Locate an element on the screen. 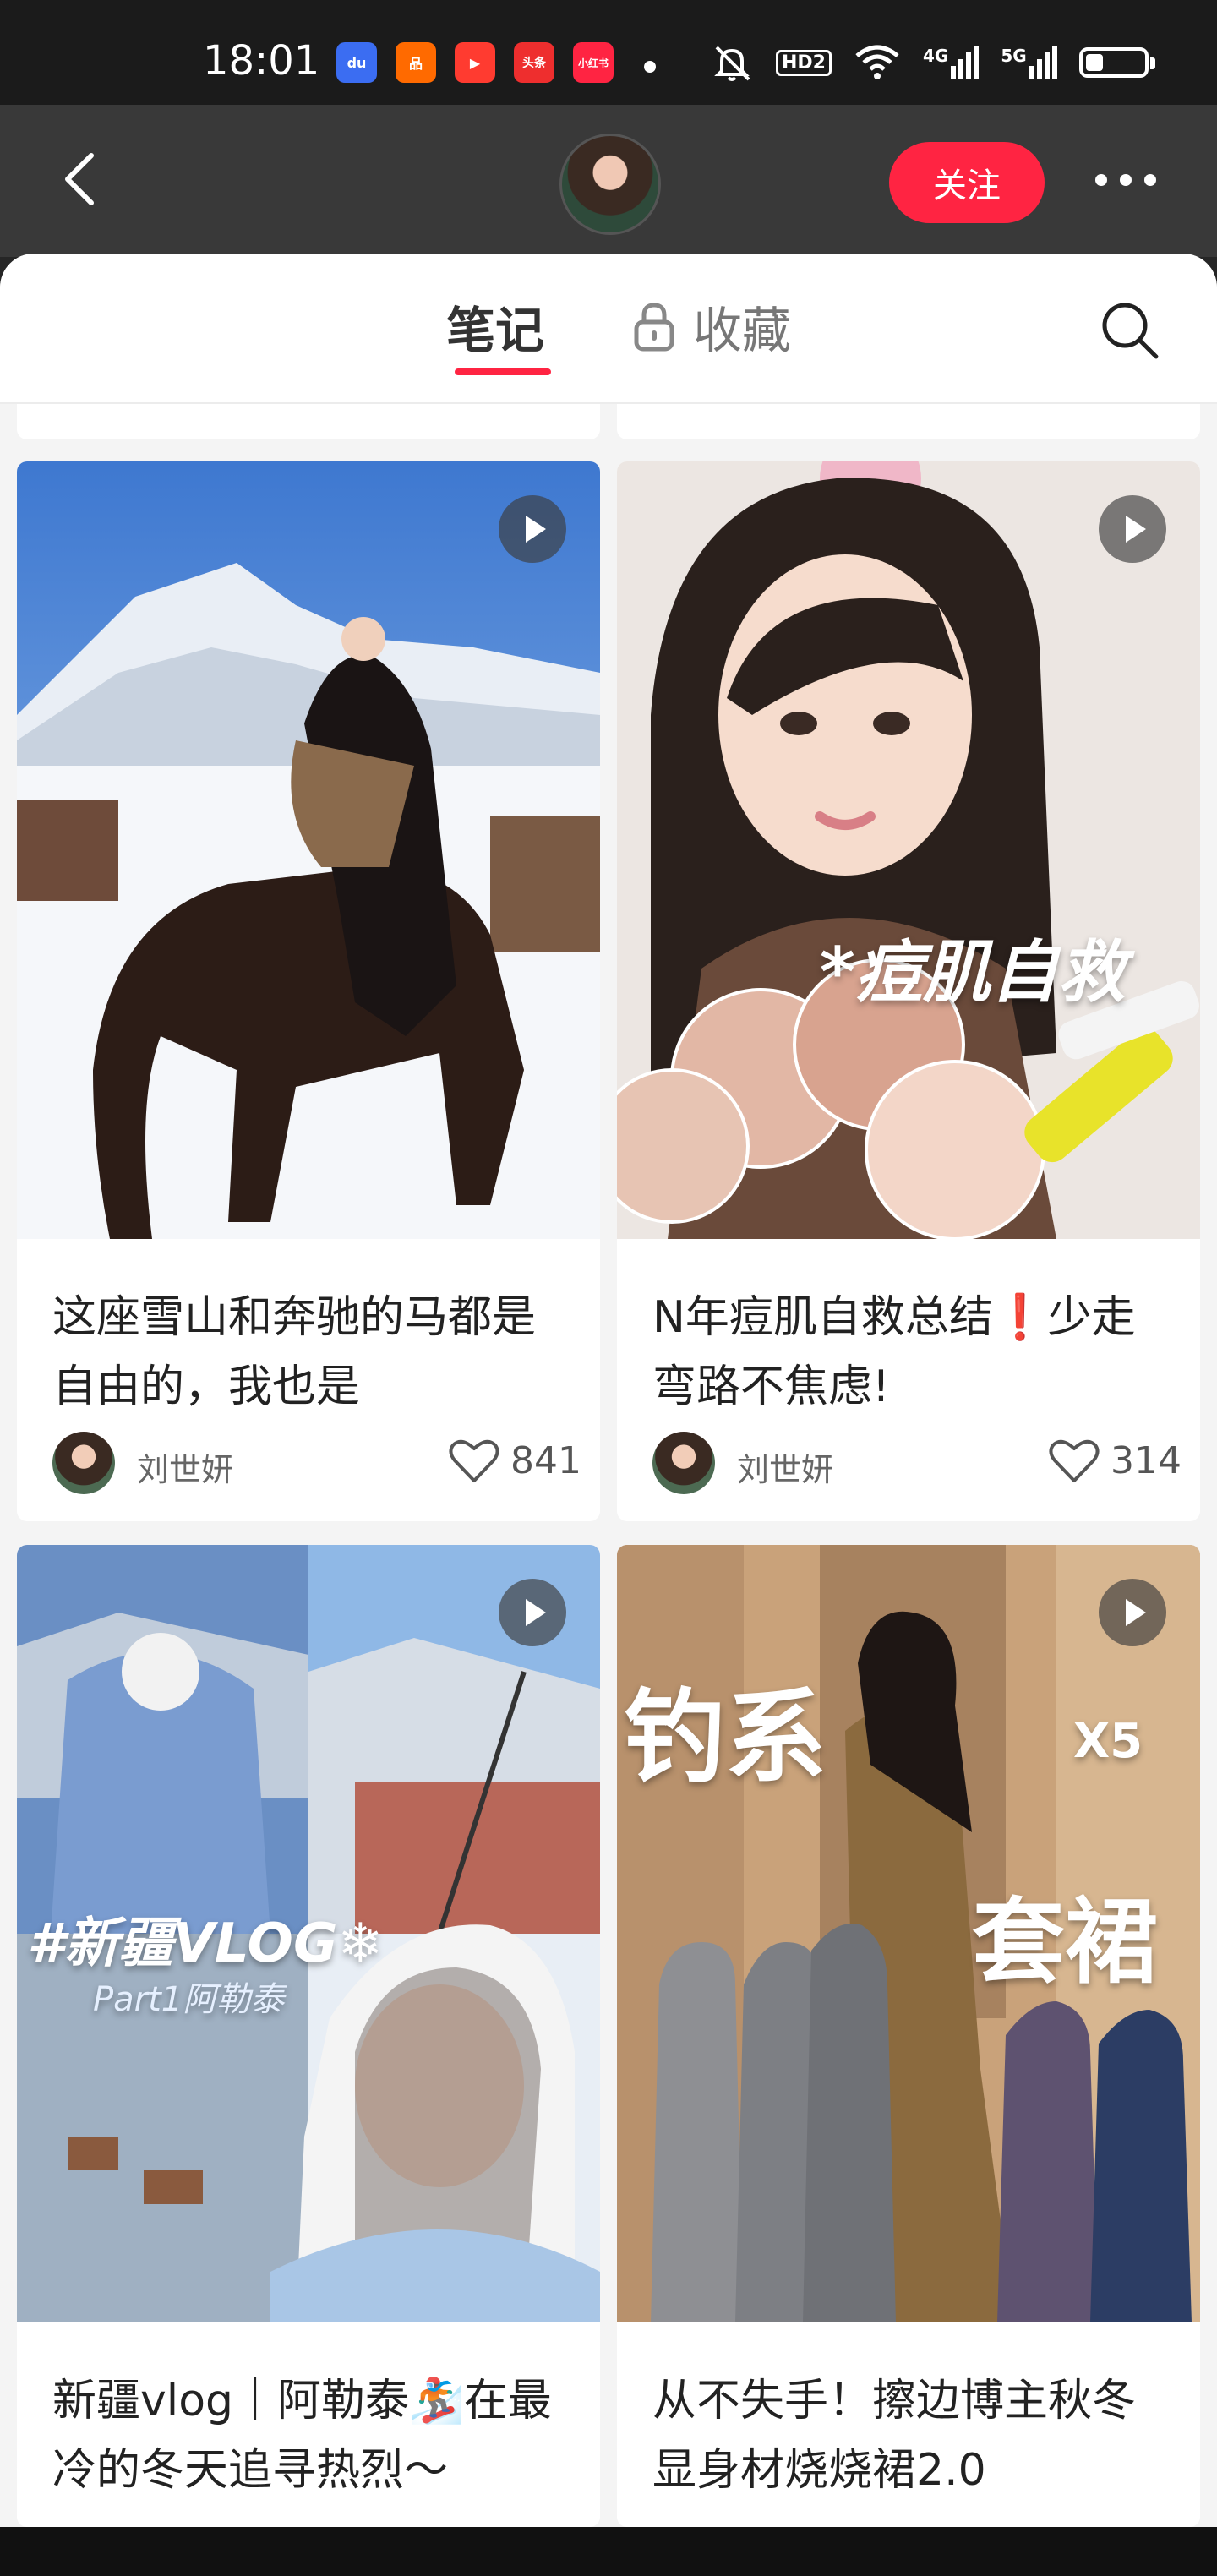  more-options-icon is located at coordinates (1125, 180).